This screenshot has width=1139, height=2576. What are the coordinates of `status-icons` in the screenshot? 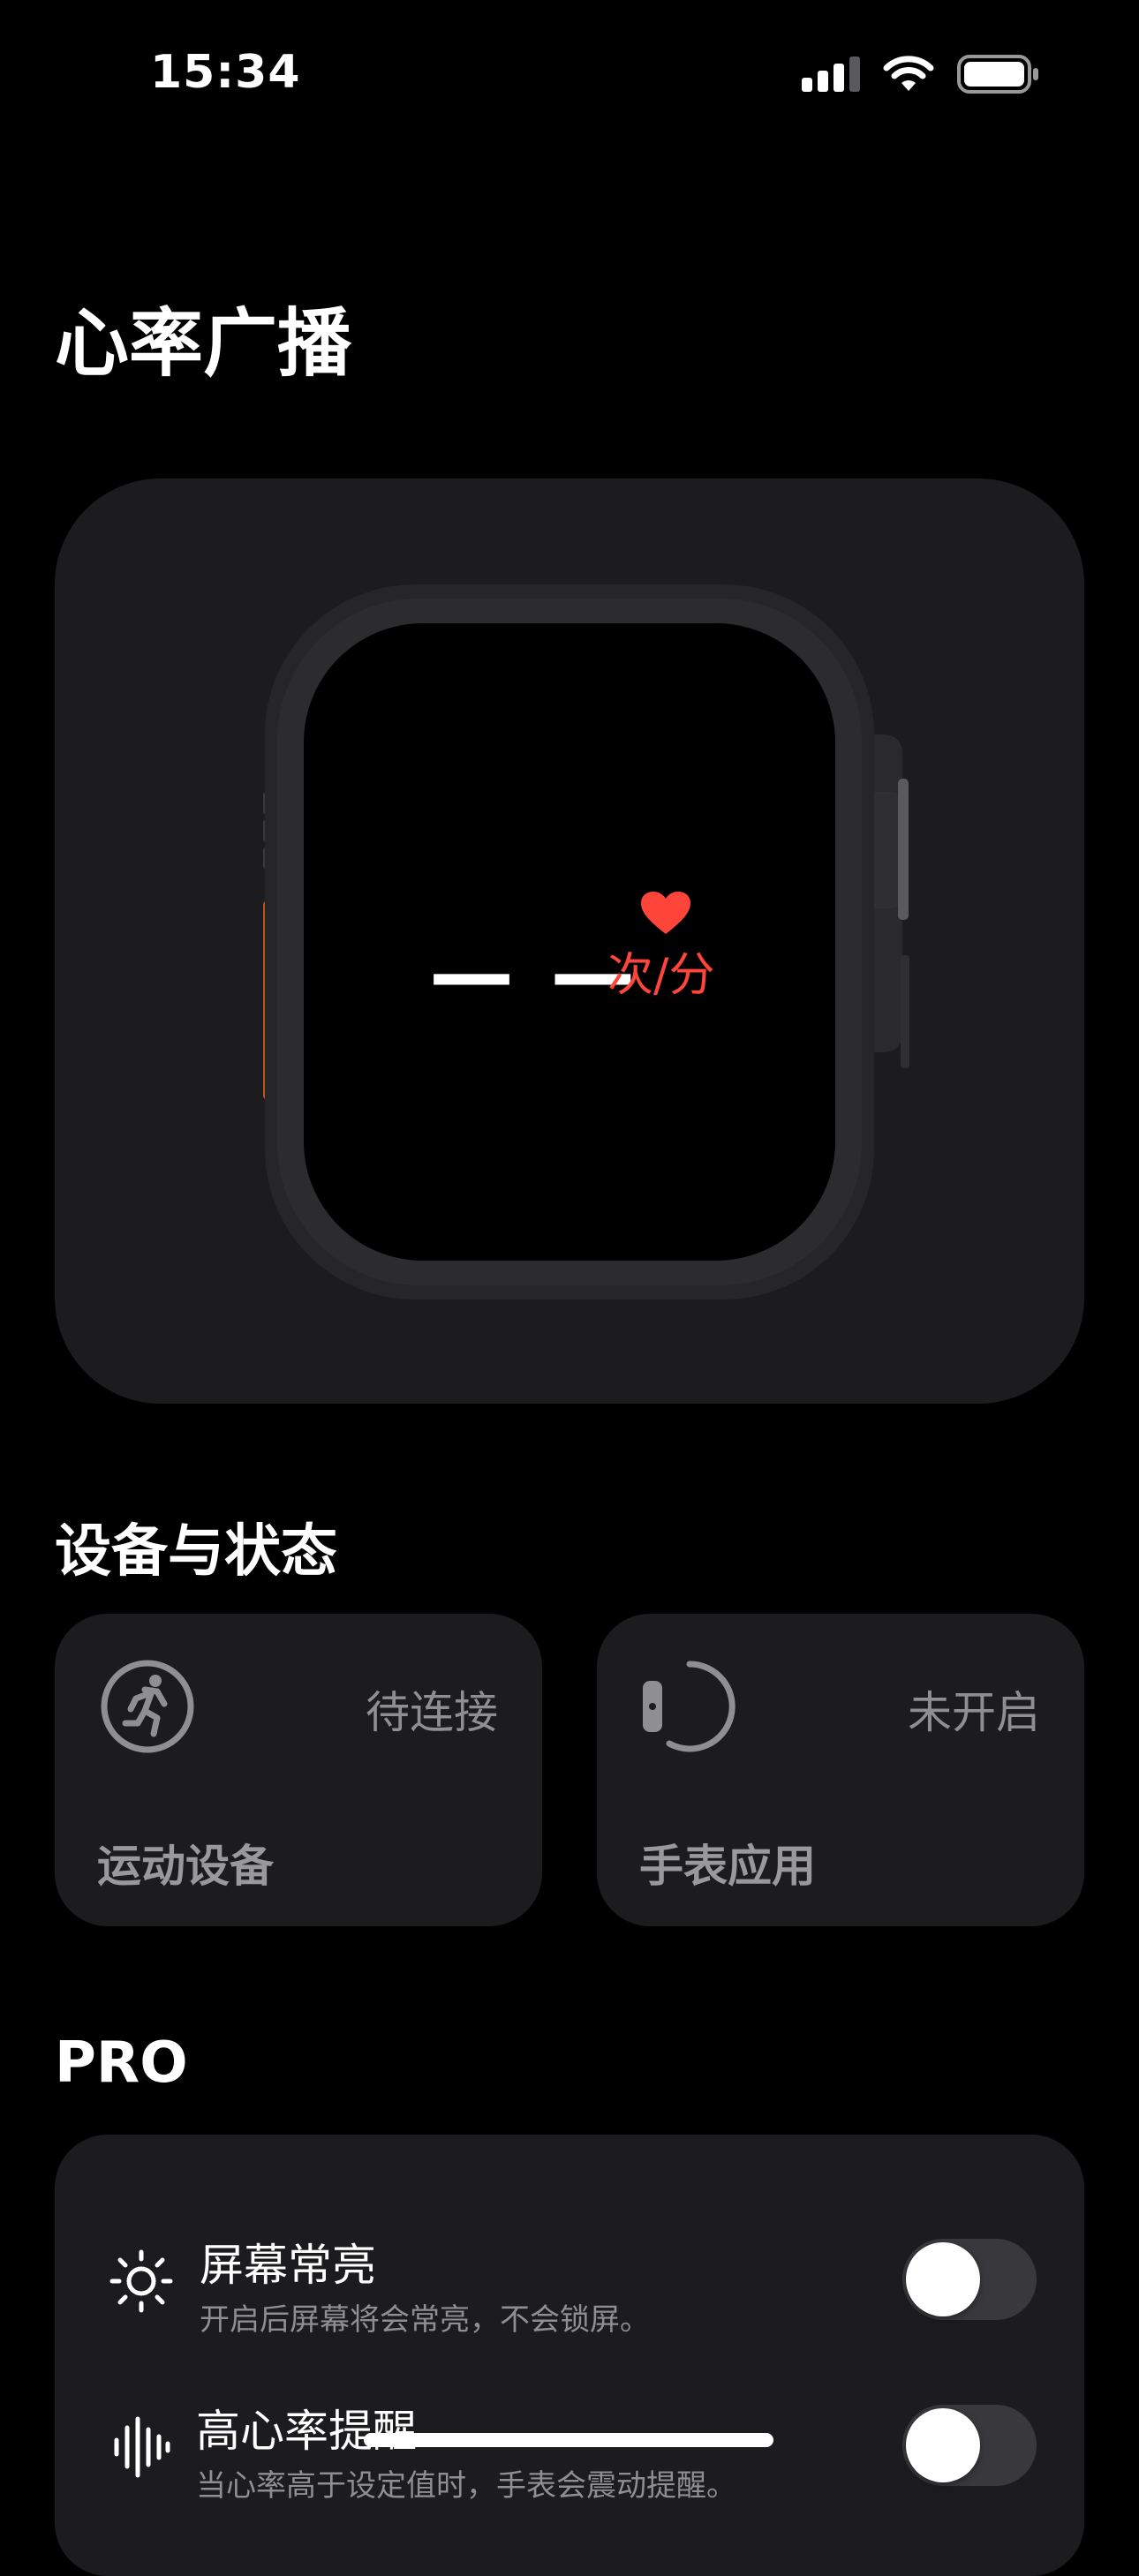 It's located at (921, 75).